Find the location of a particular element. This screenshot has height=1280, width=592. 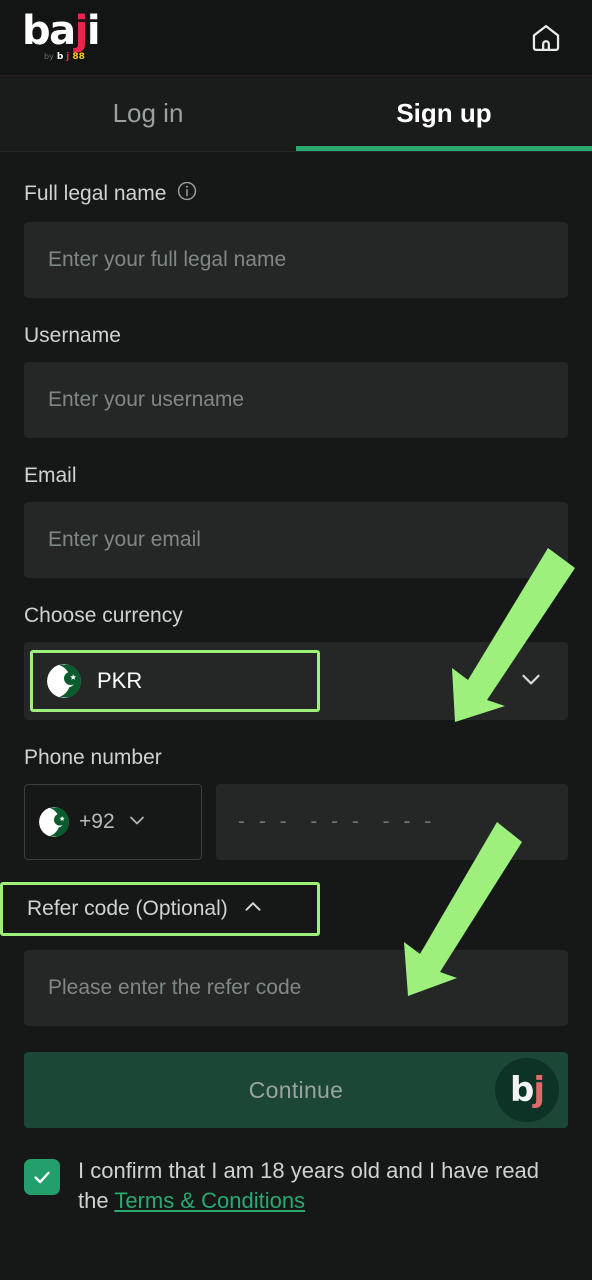

phone-row: +92 - - - - - - - - - is located at coordinates (296, 822).